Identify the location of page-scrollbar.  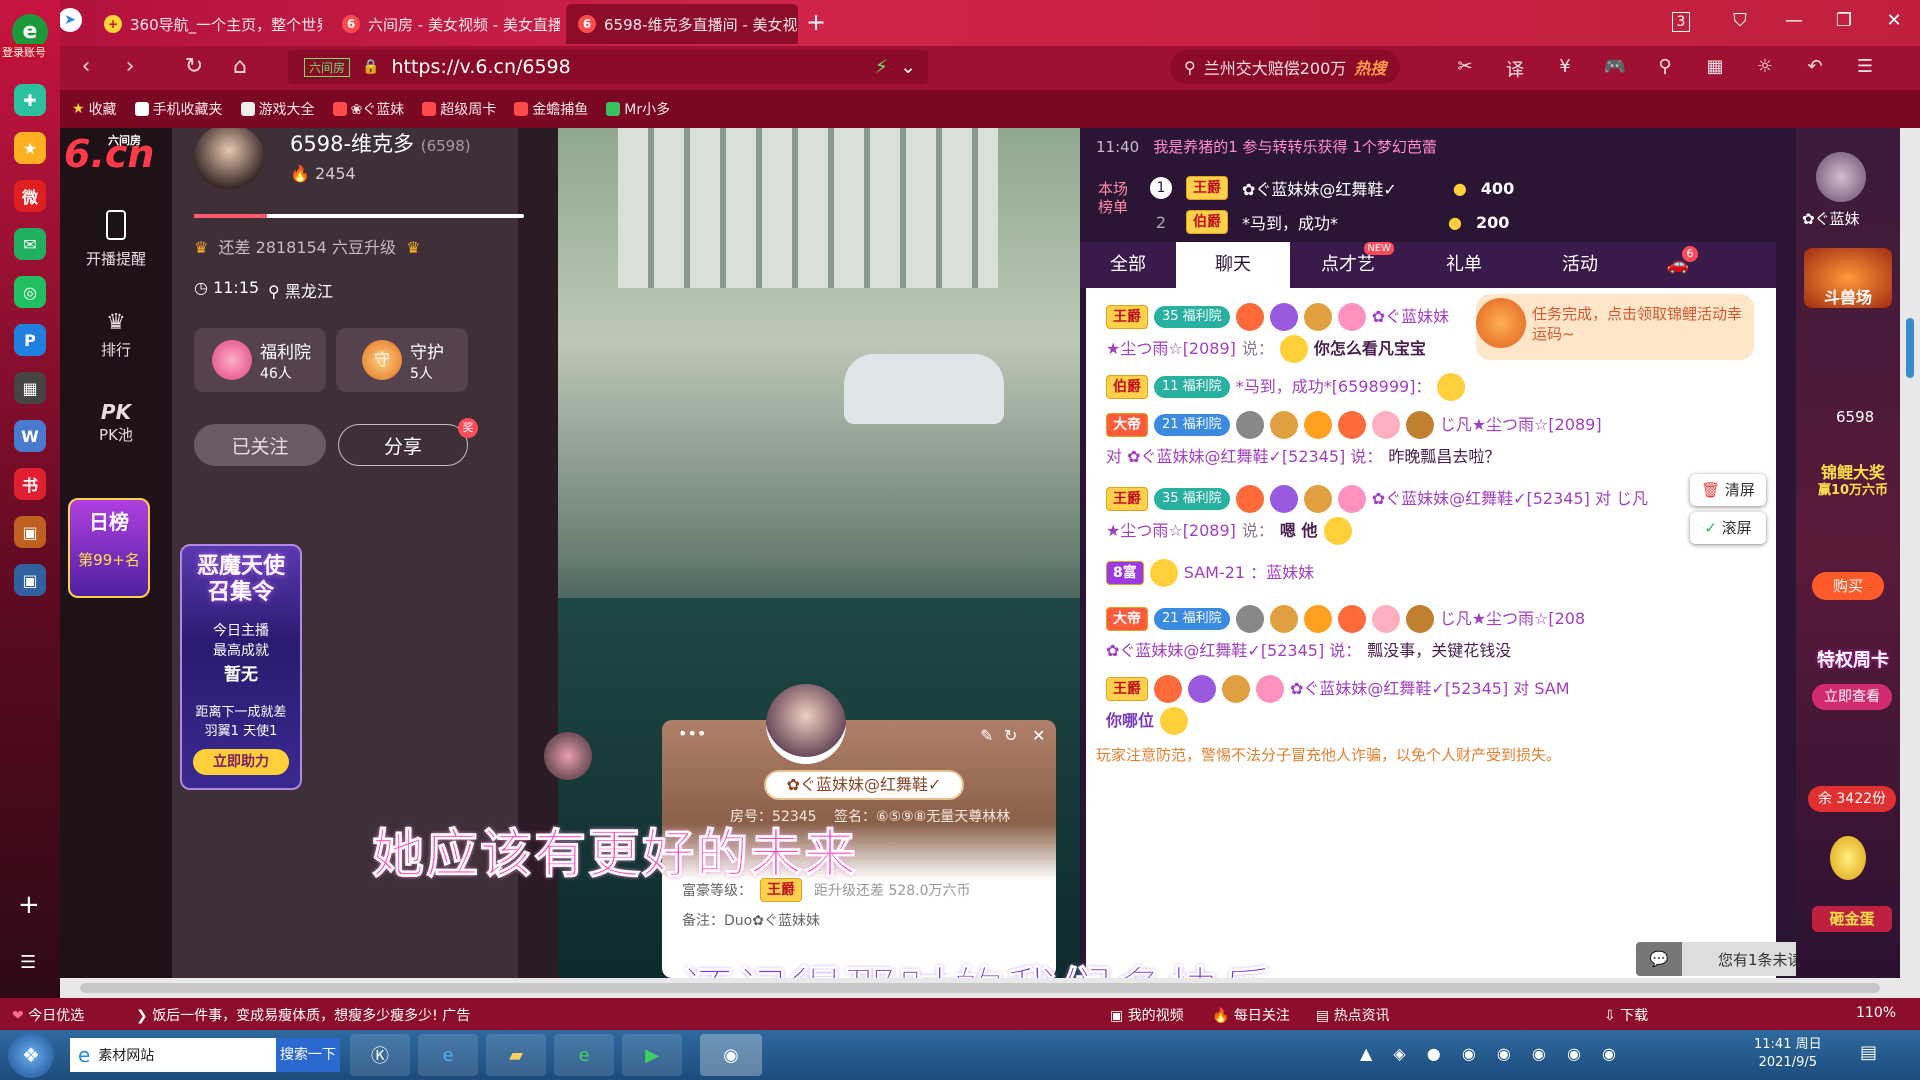
(1910, 553).